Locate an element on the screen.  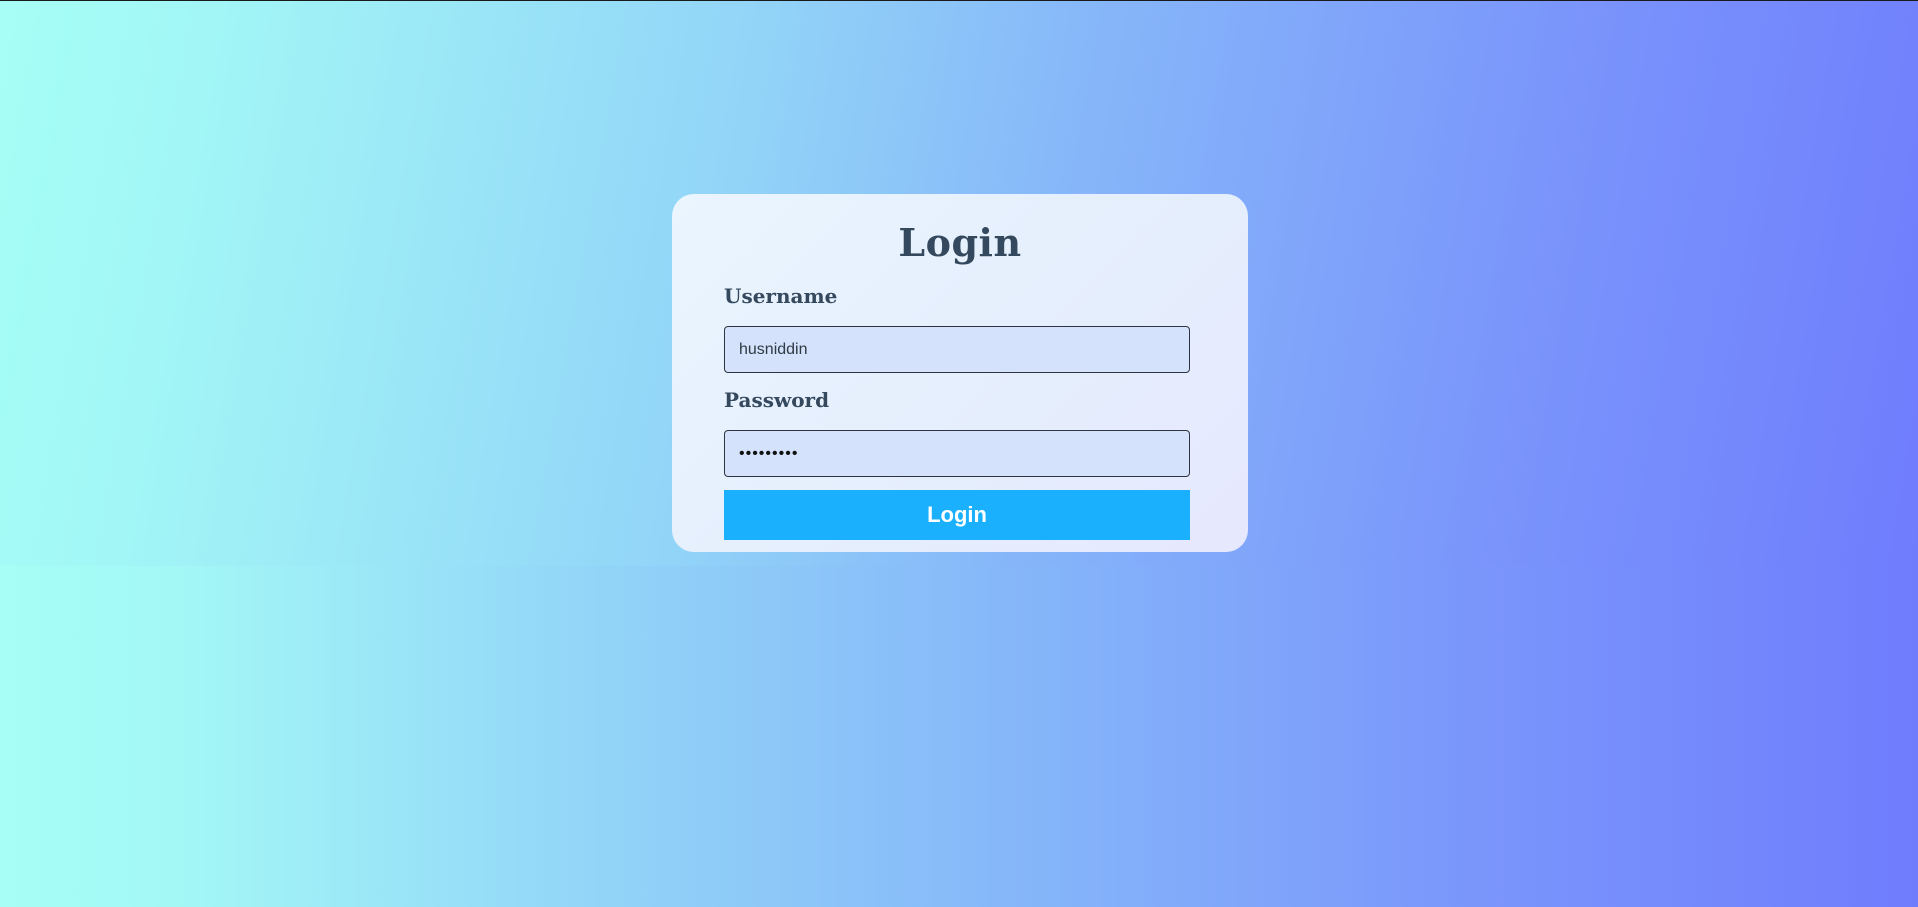
password-label: Password is located at coordinates (777, 400).